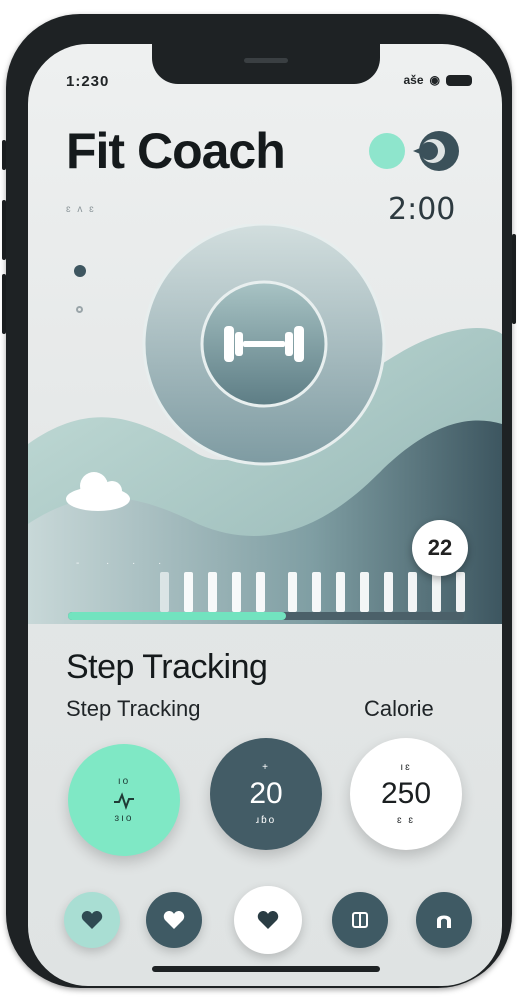 Image resolution: width=520 pixels, height=1000 pixels. I want to click on app-title: Fit Coach, so click(176, 151).